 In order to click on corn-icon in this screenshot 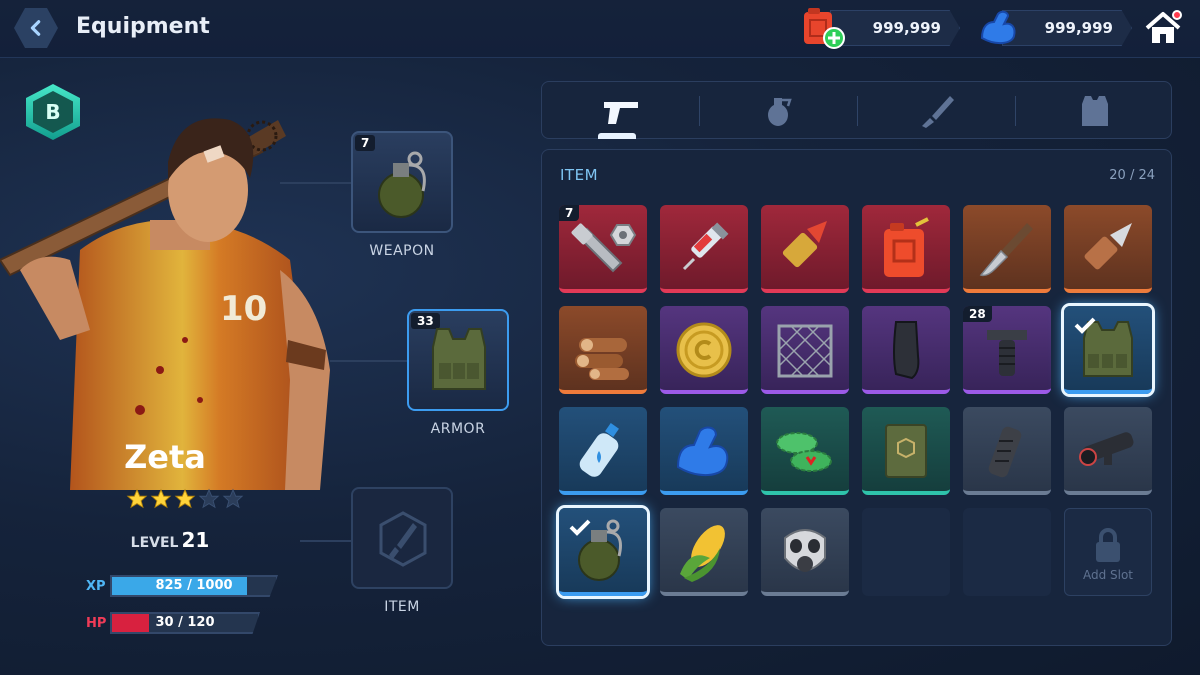, I will do `click(702, 553)`.